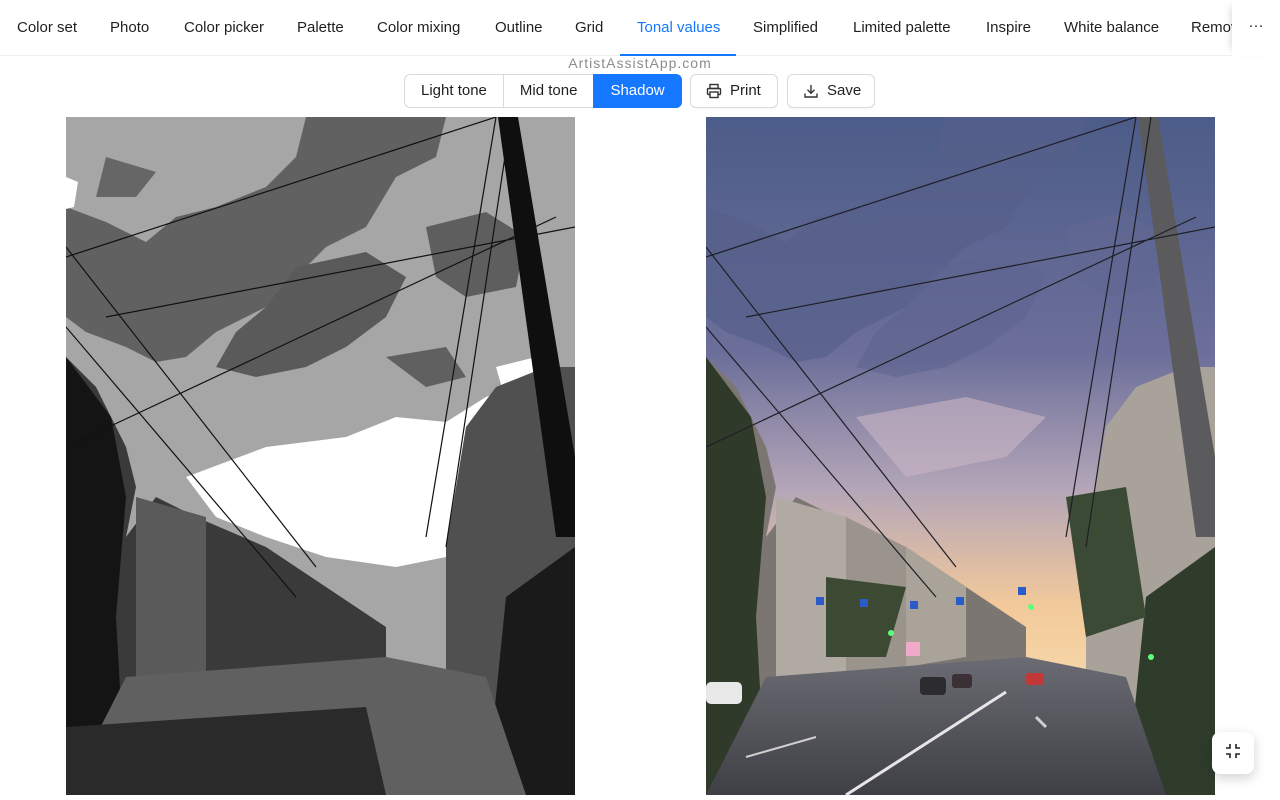 The height and width of the screenshot is (800, 1280). What do you see at coordinates (1111, 28) in the screenshot?
I see `tab-white-balance: White balance` at bounding box center [1111, 28].